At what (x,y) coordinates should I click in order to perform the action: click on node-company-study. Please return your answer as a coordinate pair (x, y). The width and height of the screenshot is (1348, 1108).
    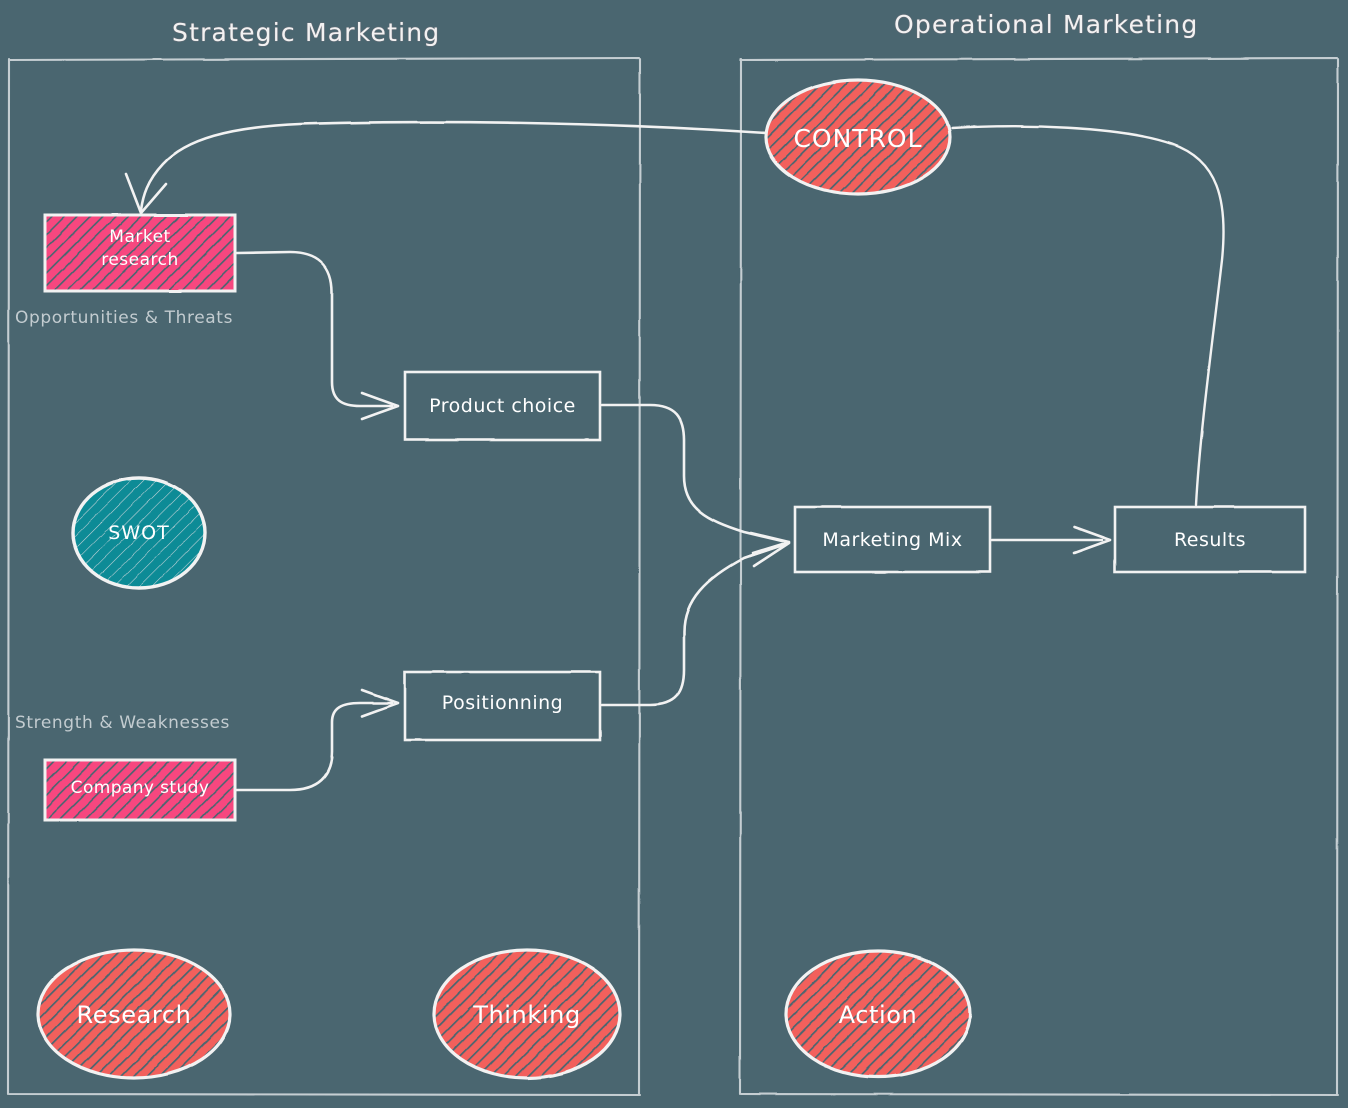
    Looking at the image, I should click on (140, 790).